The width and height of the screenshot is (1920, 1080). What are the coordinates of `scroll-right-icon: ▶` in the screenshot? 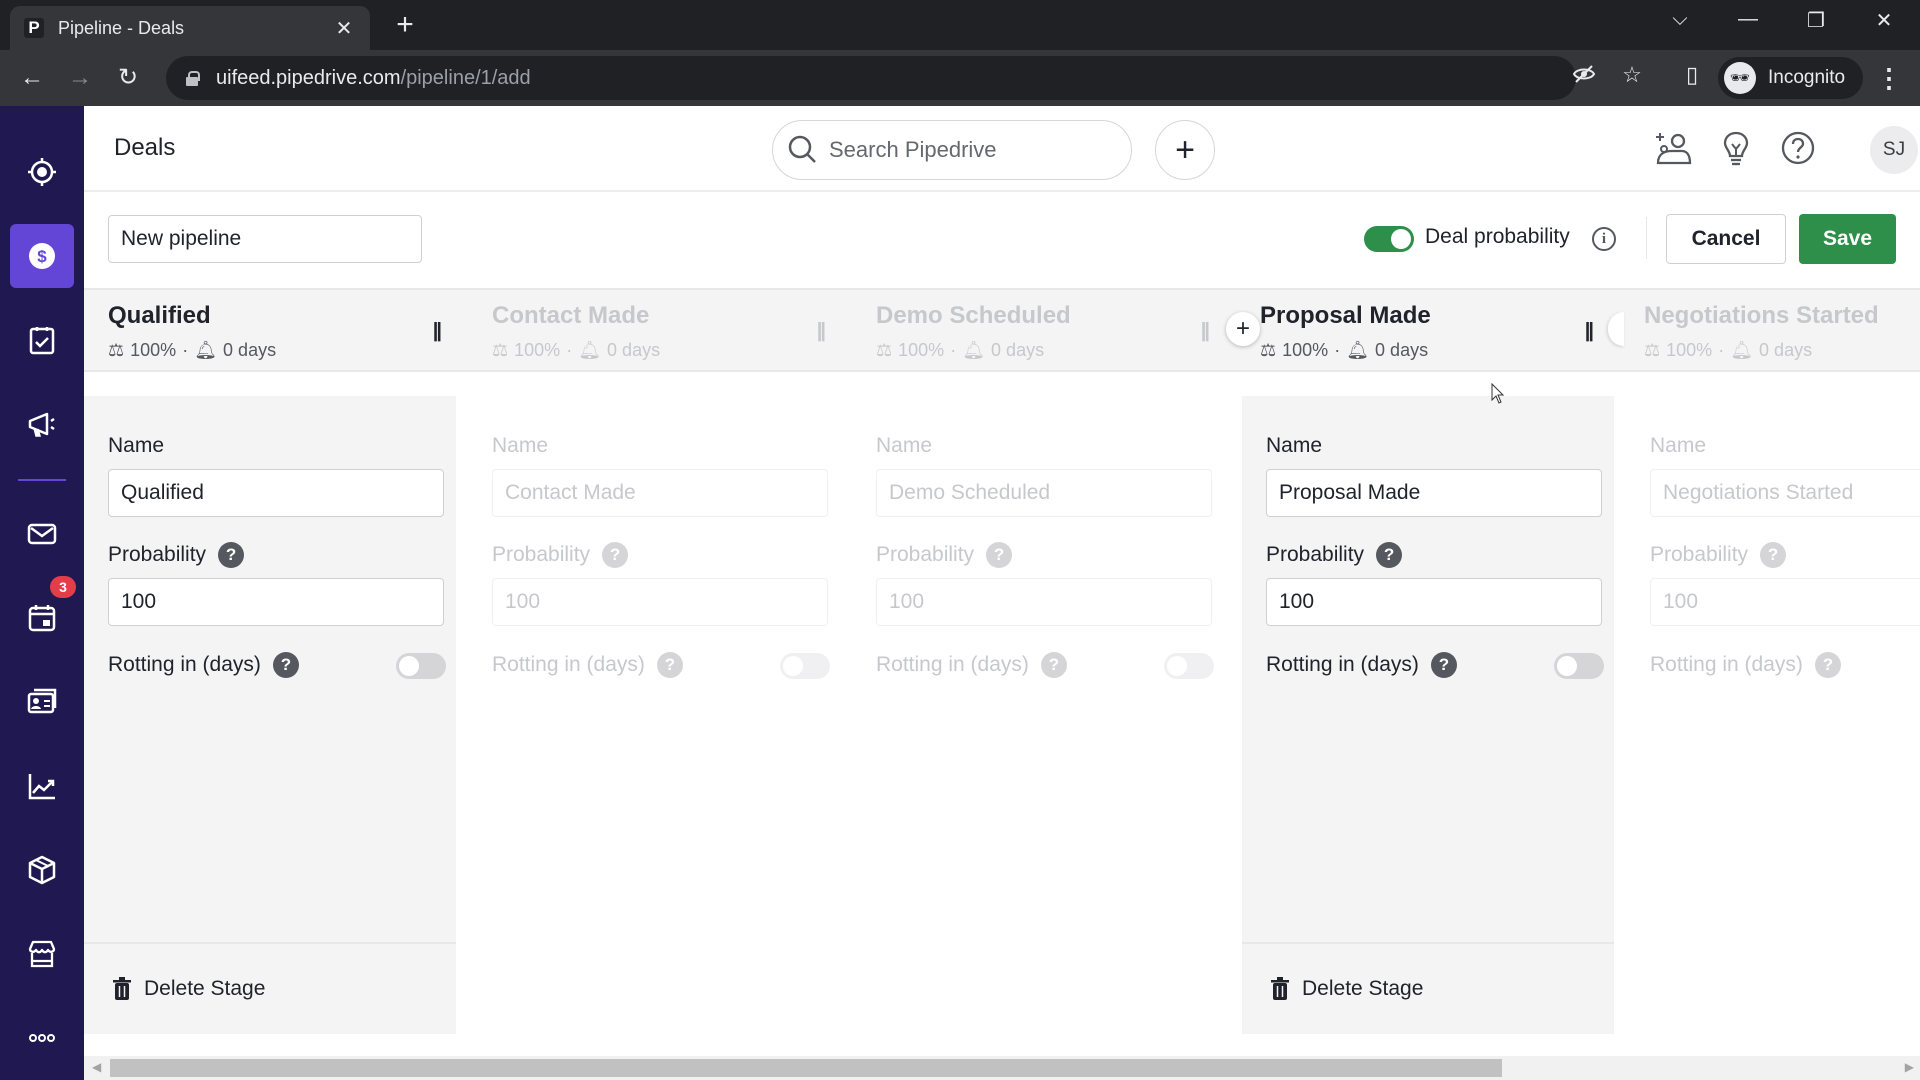 It's located at (1909, 1067).